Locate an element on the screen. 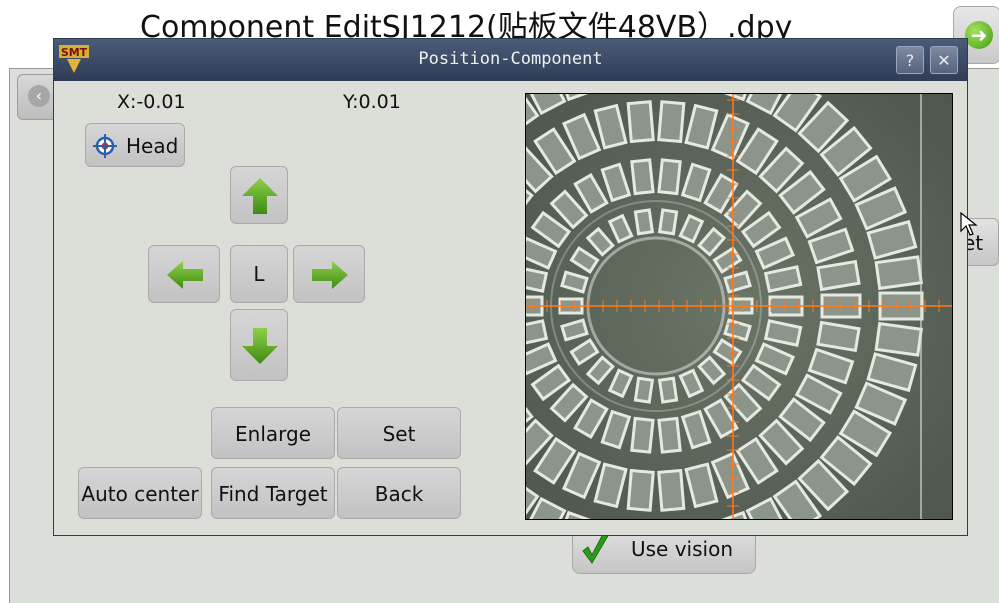  move-down-button is located at coordinates (259, 345).